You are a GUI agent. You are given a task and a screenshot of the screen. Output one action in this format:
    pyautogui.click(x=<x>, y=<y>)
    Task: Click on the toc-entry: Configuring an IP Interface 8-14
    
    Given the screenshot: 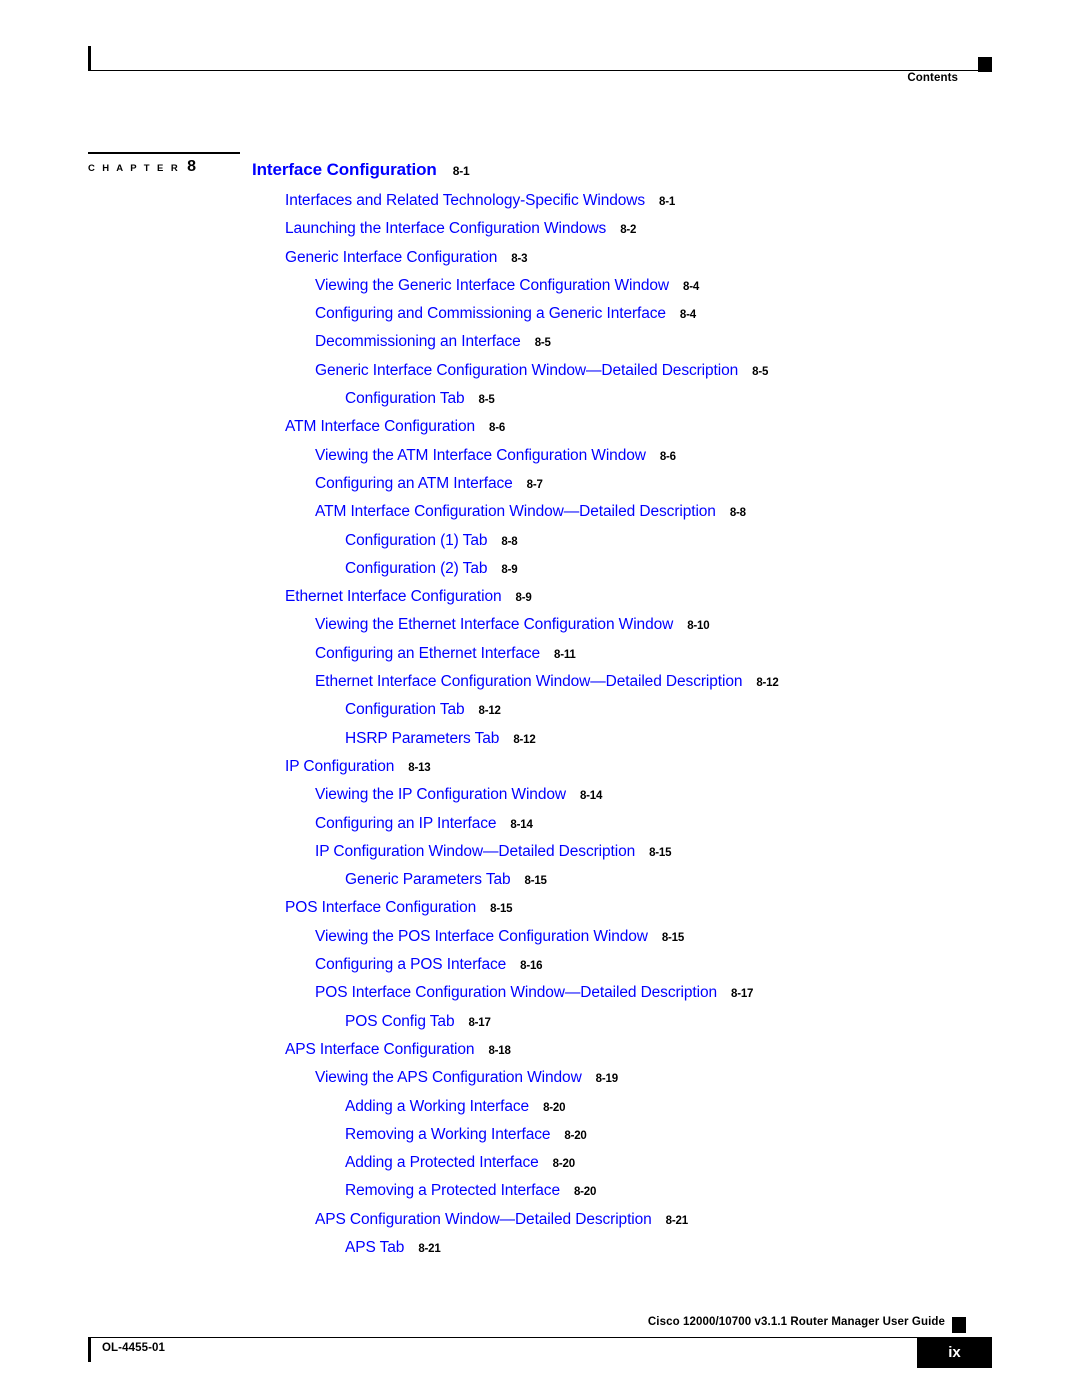 What is the action you would take?
    pyautogui.click(x=540, y=829)
    